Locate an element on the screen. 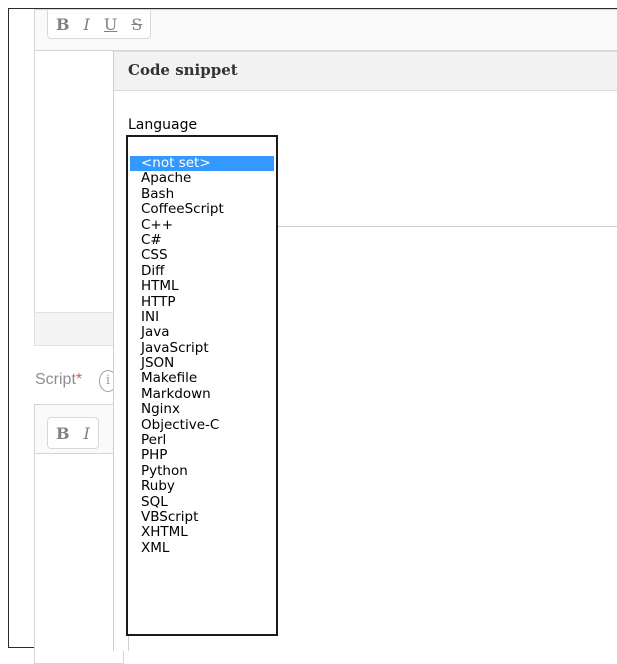  language-option: CoffeeScript is located at coordinates (202, 209).